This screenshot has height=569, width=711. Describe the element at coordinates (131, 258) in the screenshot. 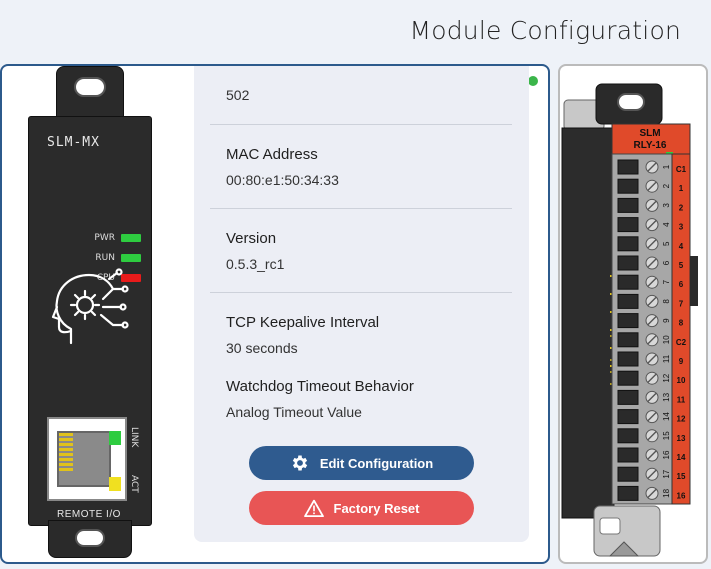

I see `run-led-icon` at that location.